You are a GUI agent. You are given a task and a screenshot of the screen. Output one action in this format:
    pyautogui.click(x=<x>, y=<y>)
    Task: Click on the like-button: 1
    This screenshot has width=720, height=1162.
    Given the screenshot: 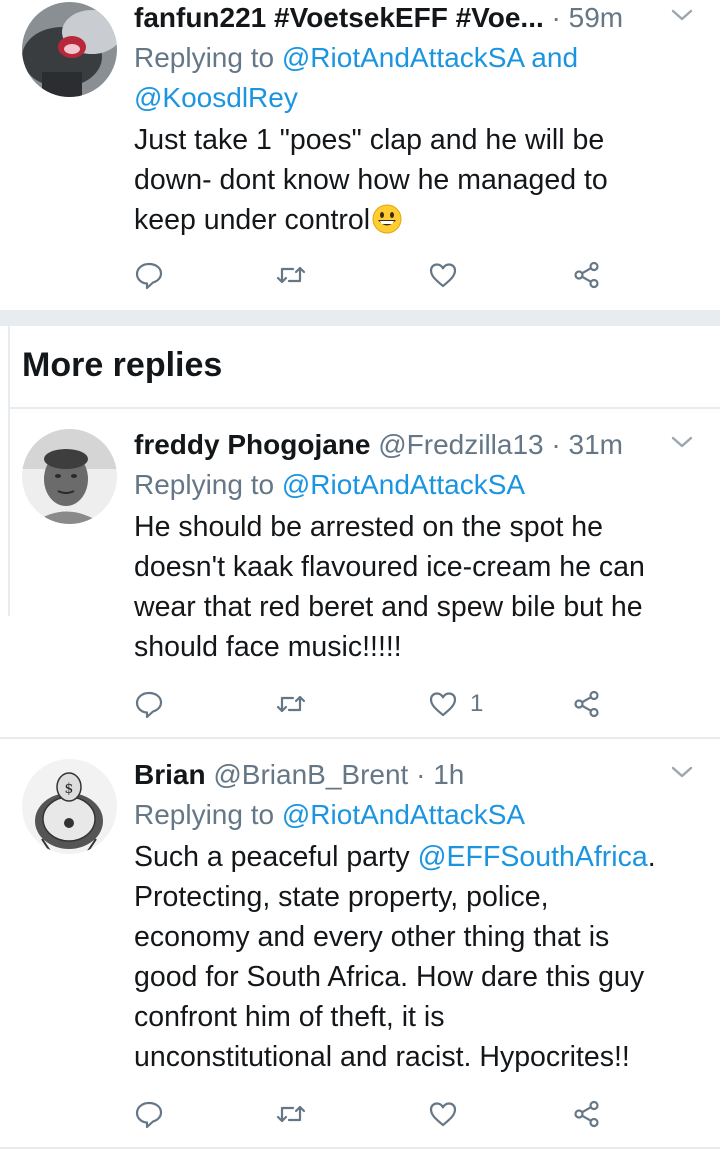 What is the action you would take?
    pyautogui.click(x=455, y=704)
    